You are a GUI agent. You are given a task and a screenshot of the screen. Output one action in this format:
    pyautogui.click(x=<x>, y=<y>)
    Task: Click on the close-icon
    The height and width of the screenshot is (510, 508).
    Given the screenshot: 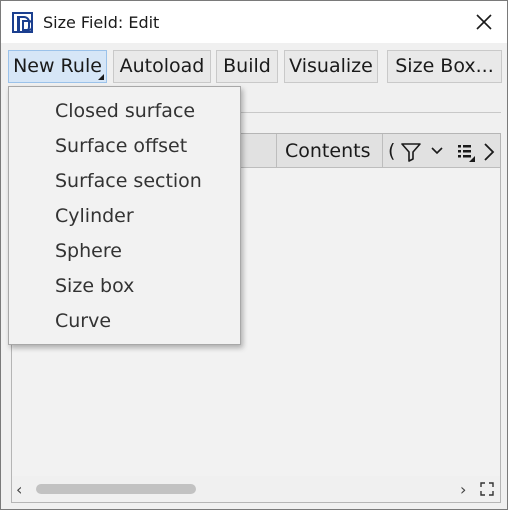 What is the action you would take?
    pyautogui.click(x=484, y=22)
    